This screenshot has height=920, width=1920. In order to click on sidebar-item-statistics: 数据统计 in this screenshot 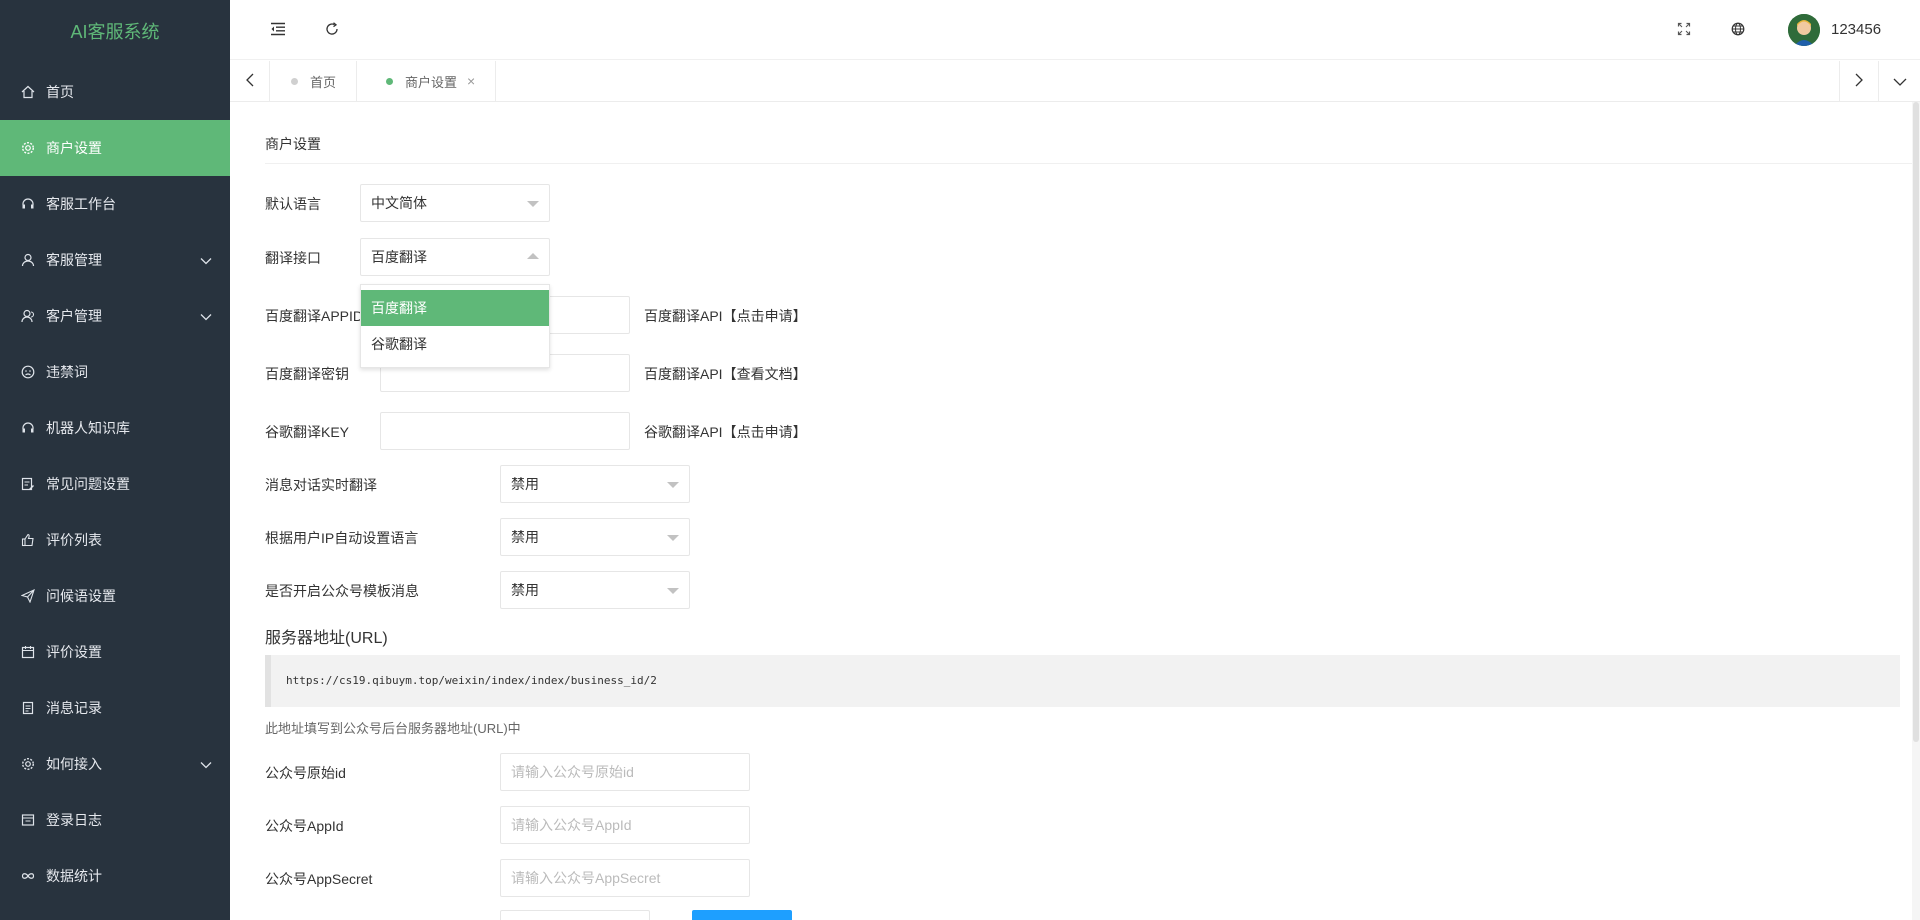, I will do `click(115, 876)`.